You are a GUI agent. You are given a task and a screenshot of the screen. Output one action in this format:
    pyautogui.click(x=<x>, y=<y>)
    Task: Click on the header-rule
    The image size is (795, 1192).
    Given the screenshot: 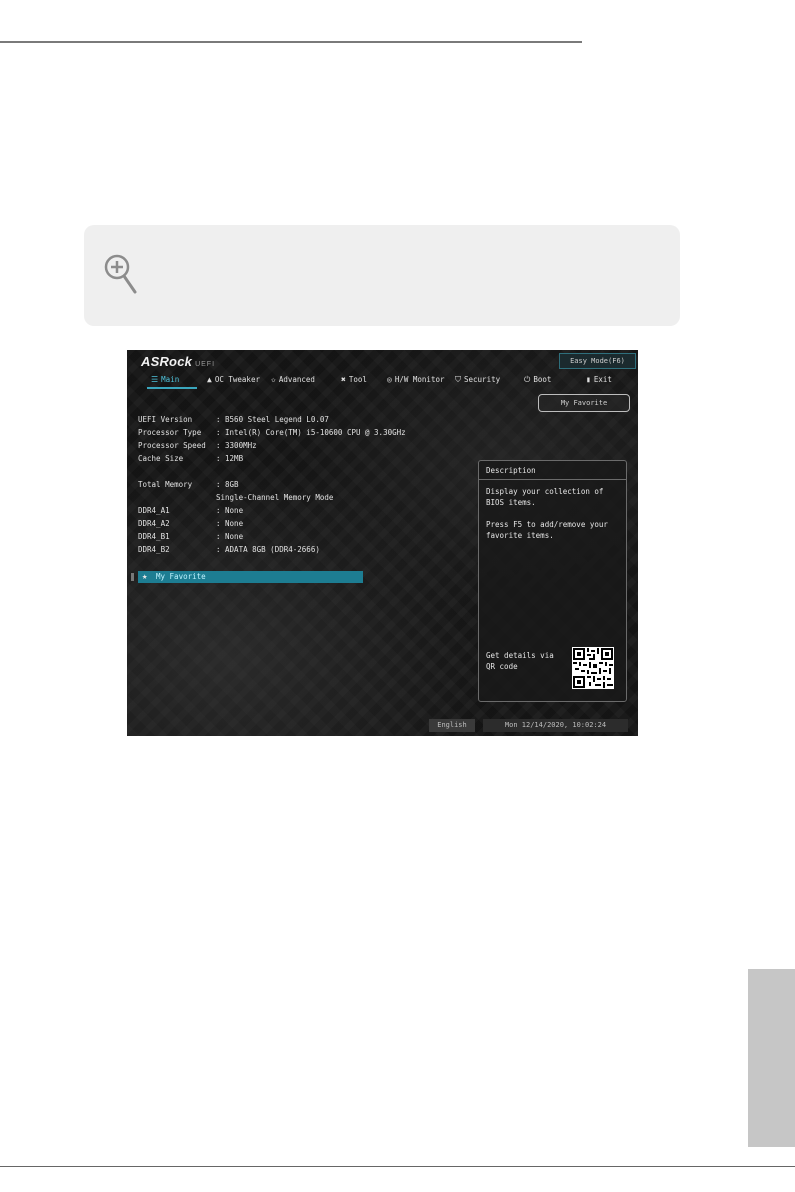 What is the action you would take?
    pyautogui.click(x=291, y=42)
    